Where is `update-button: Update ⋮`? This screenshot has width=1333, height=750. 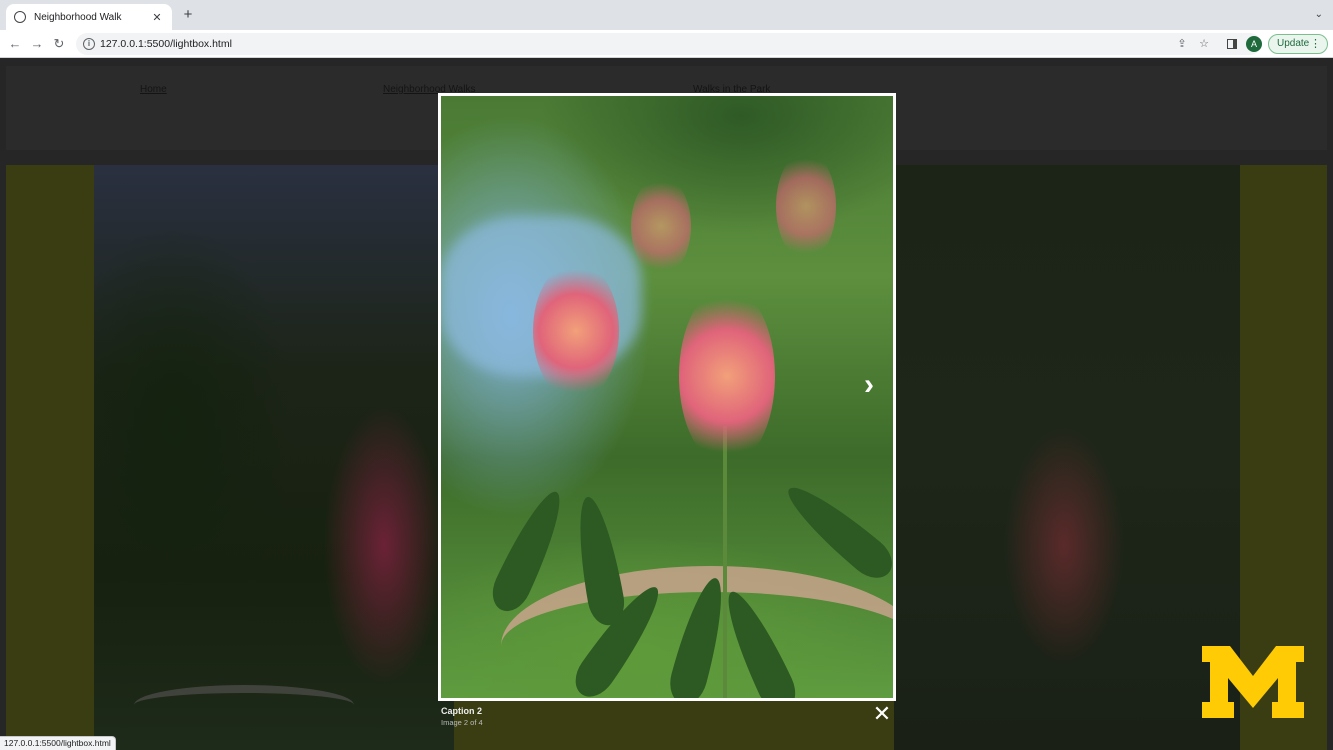
update-button: Update ⋮ is located at coordinates (1298, 44).